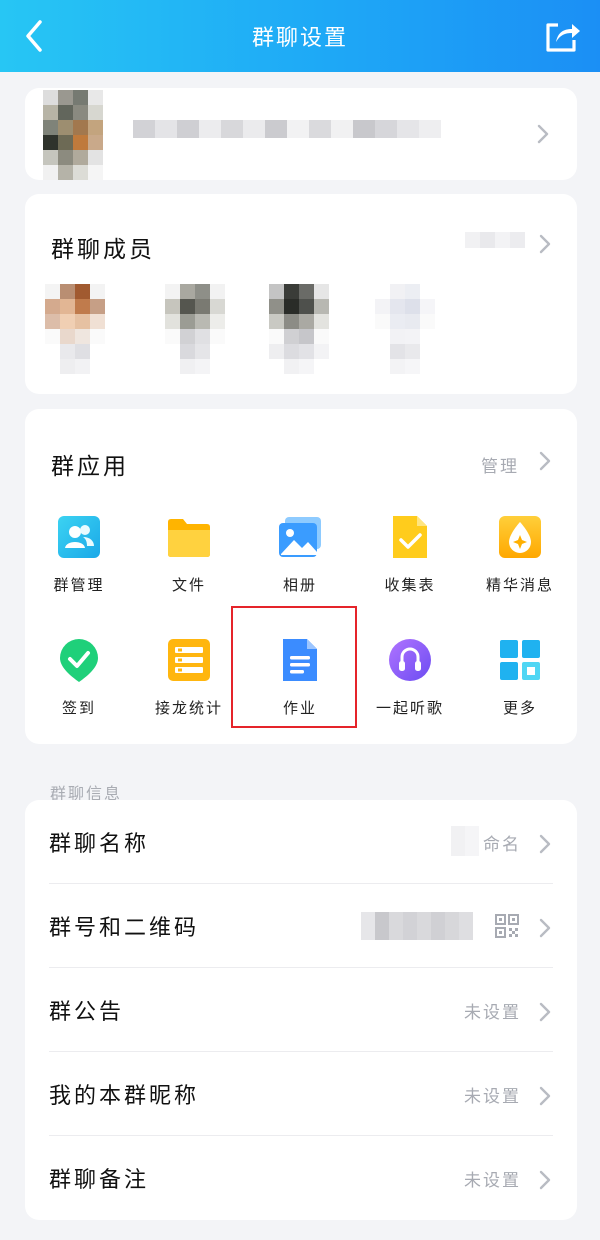 The width and height of the screenshot is (600, 1240). I want to click on row-group-remark: 群聊备注 未设置, so click(301, 1178).